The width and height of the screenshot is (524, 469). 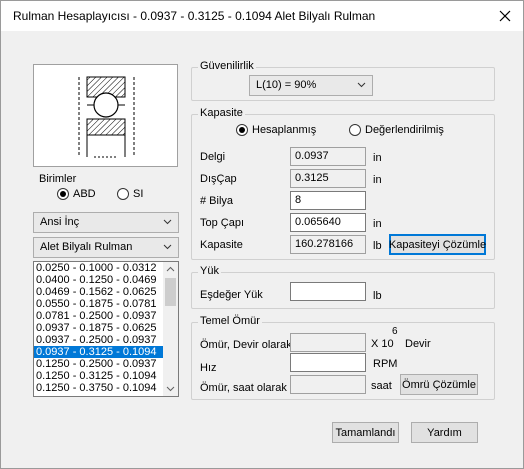 I want to click on capacity-unit: lb, so click(x=377, y=246).